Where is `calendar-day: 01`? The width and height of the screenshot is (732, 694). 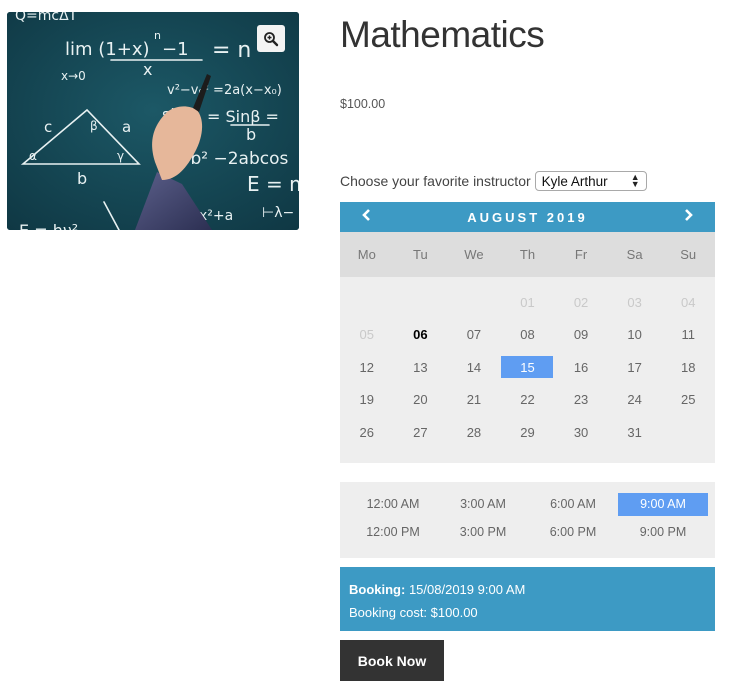
calendar-day: 01 is located at coordinates (528, 302).